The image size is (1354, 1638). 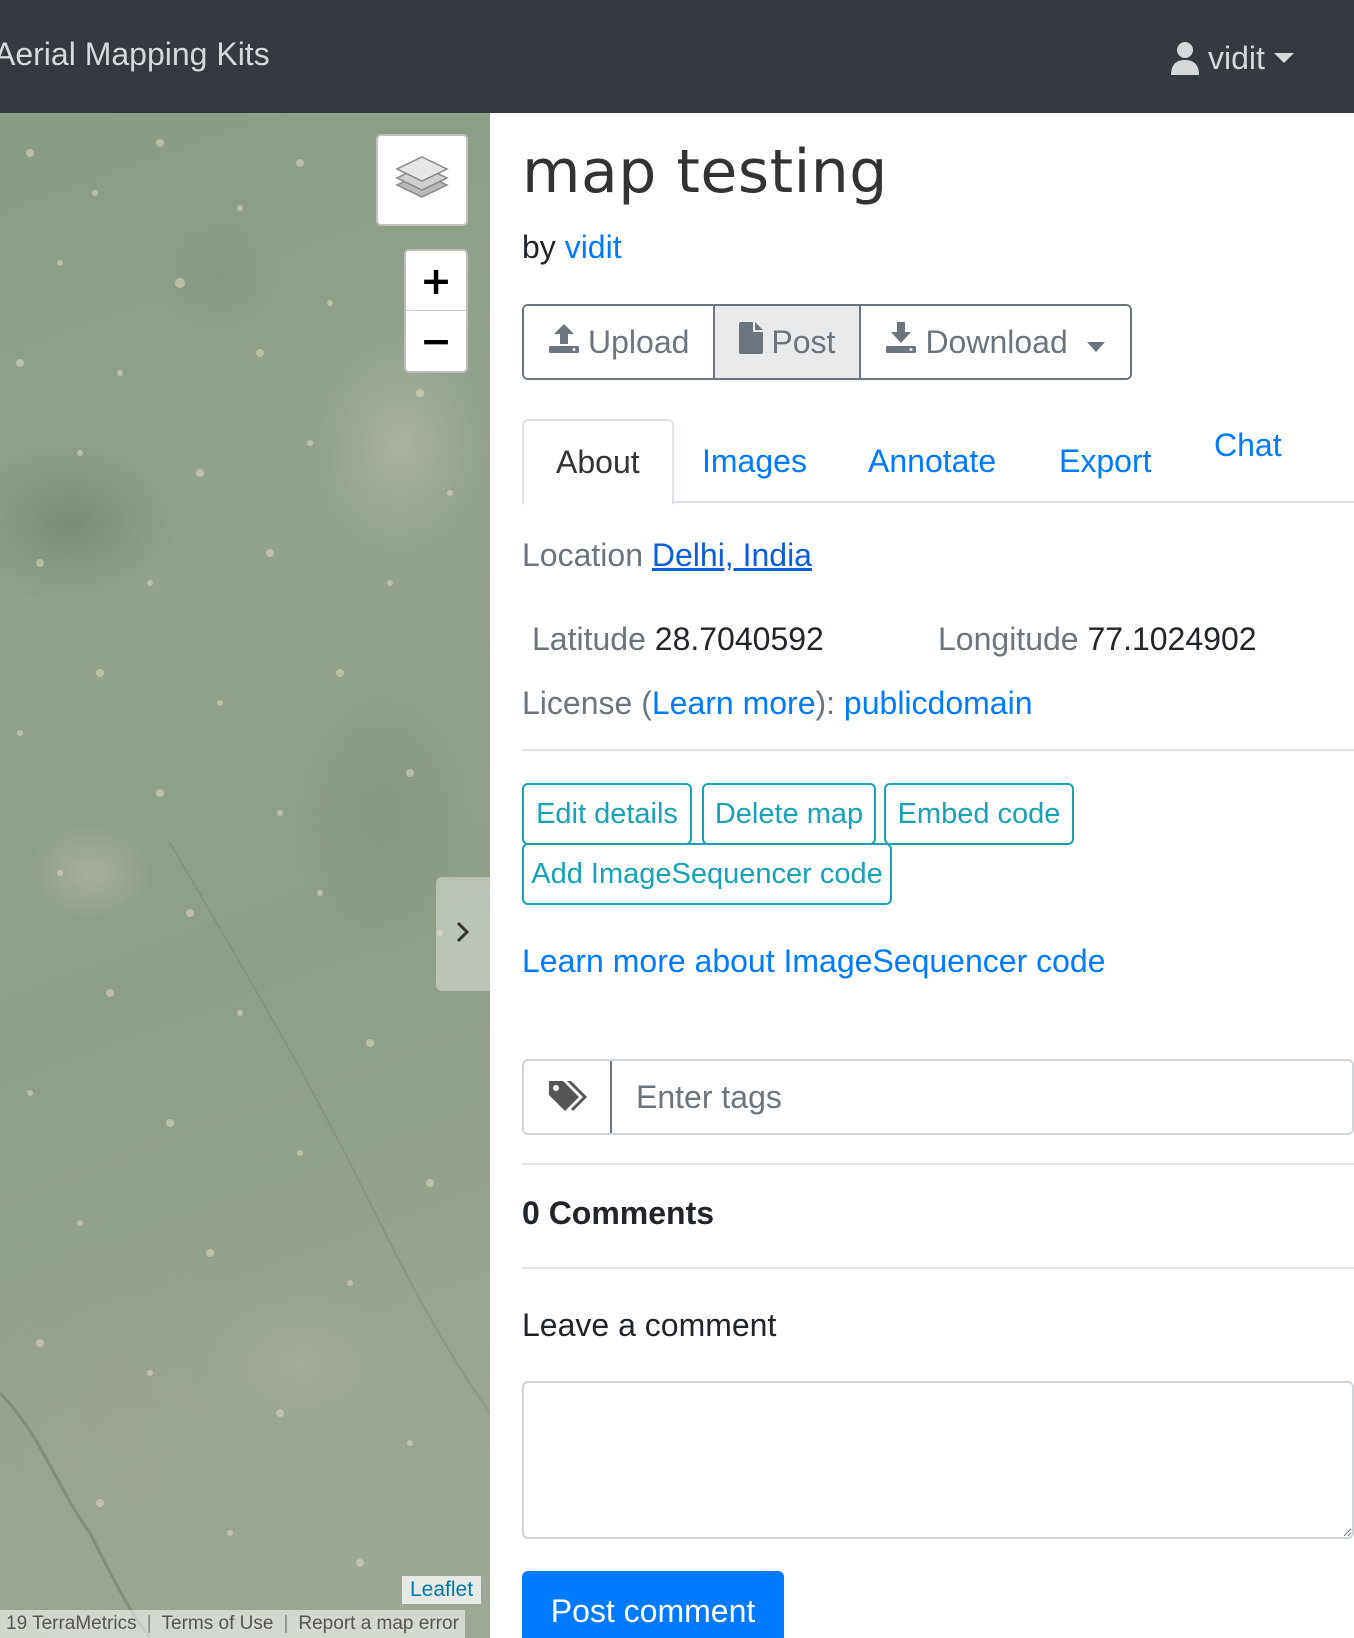 I want to click on license-label: License (, so click(x=587, y=703).